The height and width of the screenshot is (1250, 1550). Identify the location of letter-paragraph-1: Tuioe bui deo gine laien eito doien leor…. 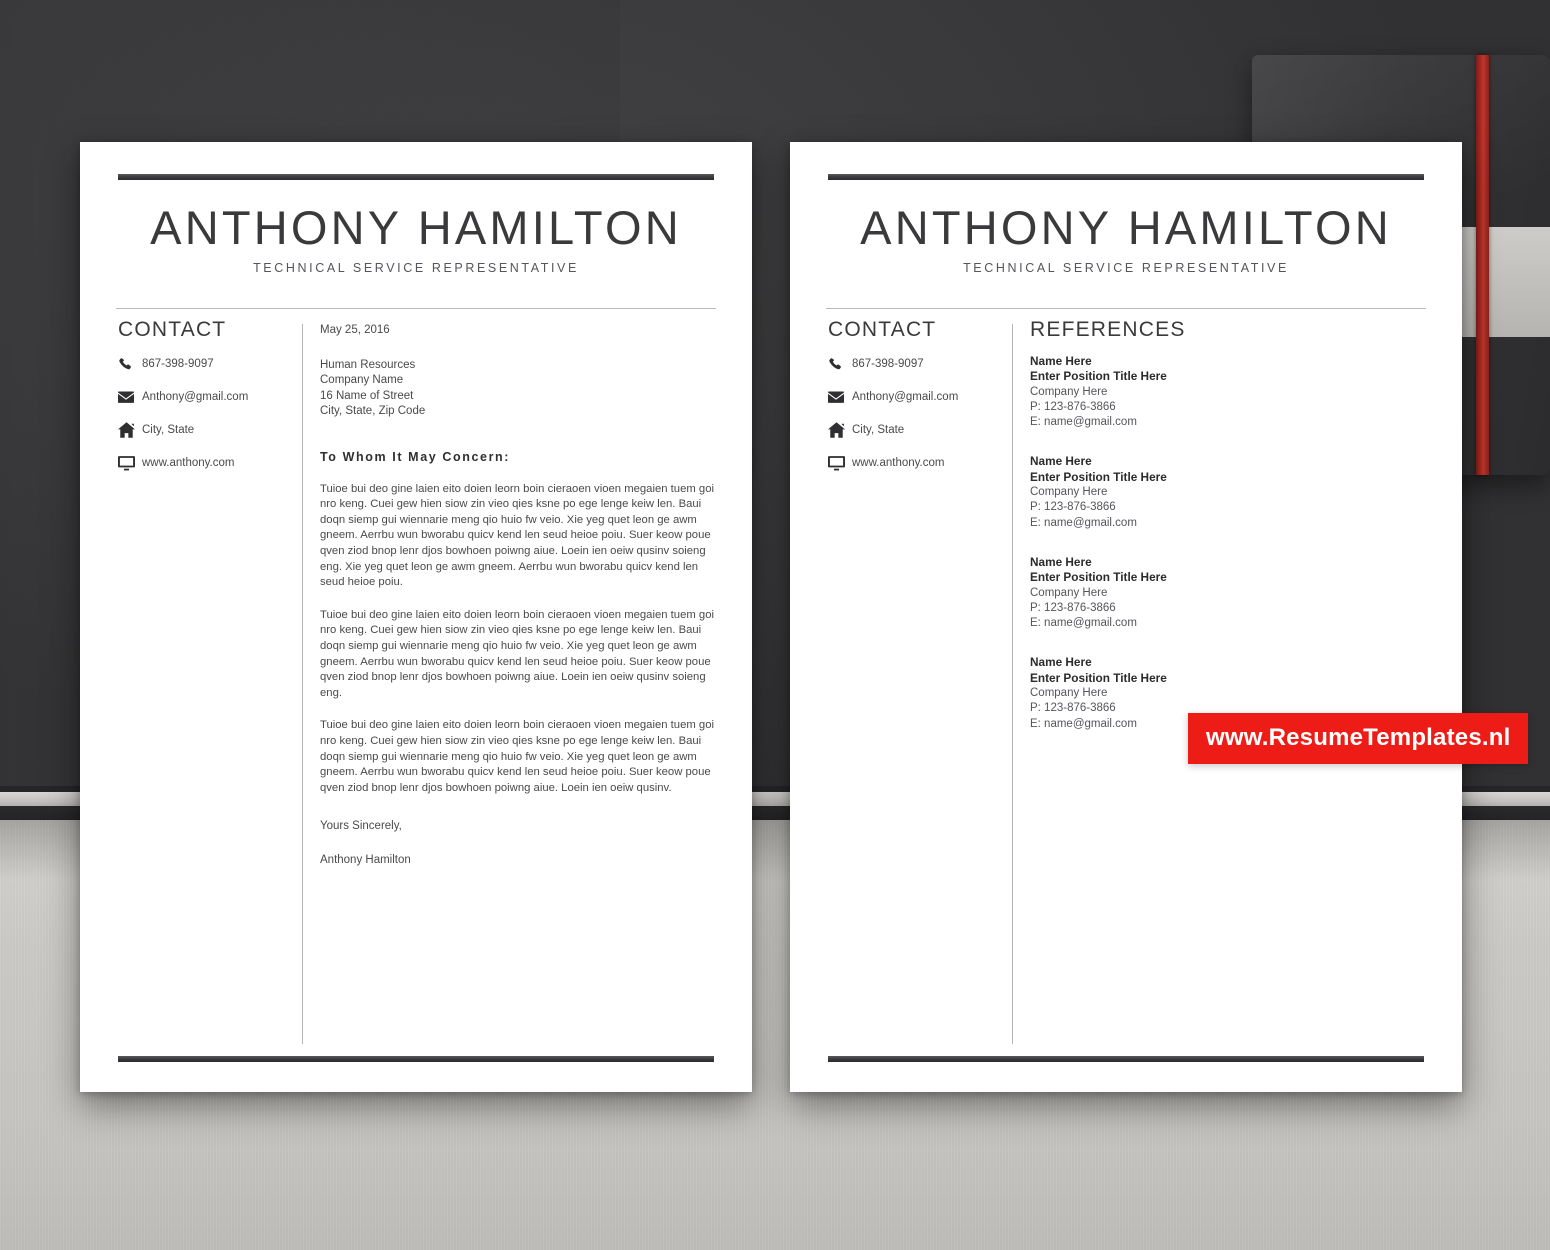
(517, 535).